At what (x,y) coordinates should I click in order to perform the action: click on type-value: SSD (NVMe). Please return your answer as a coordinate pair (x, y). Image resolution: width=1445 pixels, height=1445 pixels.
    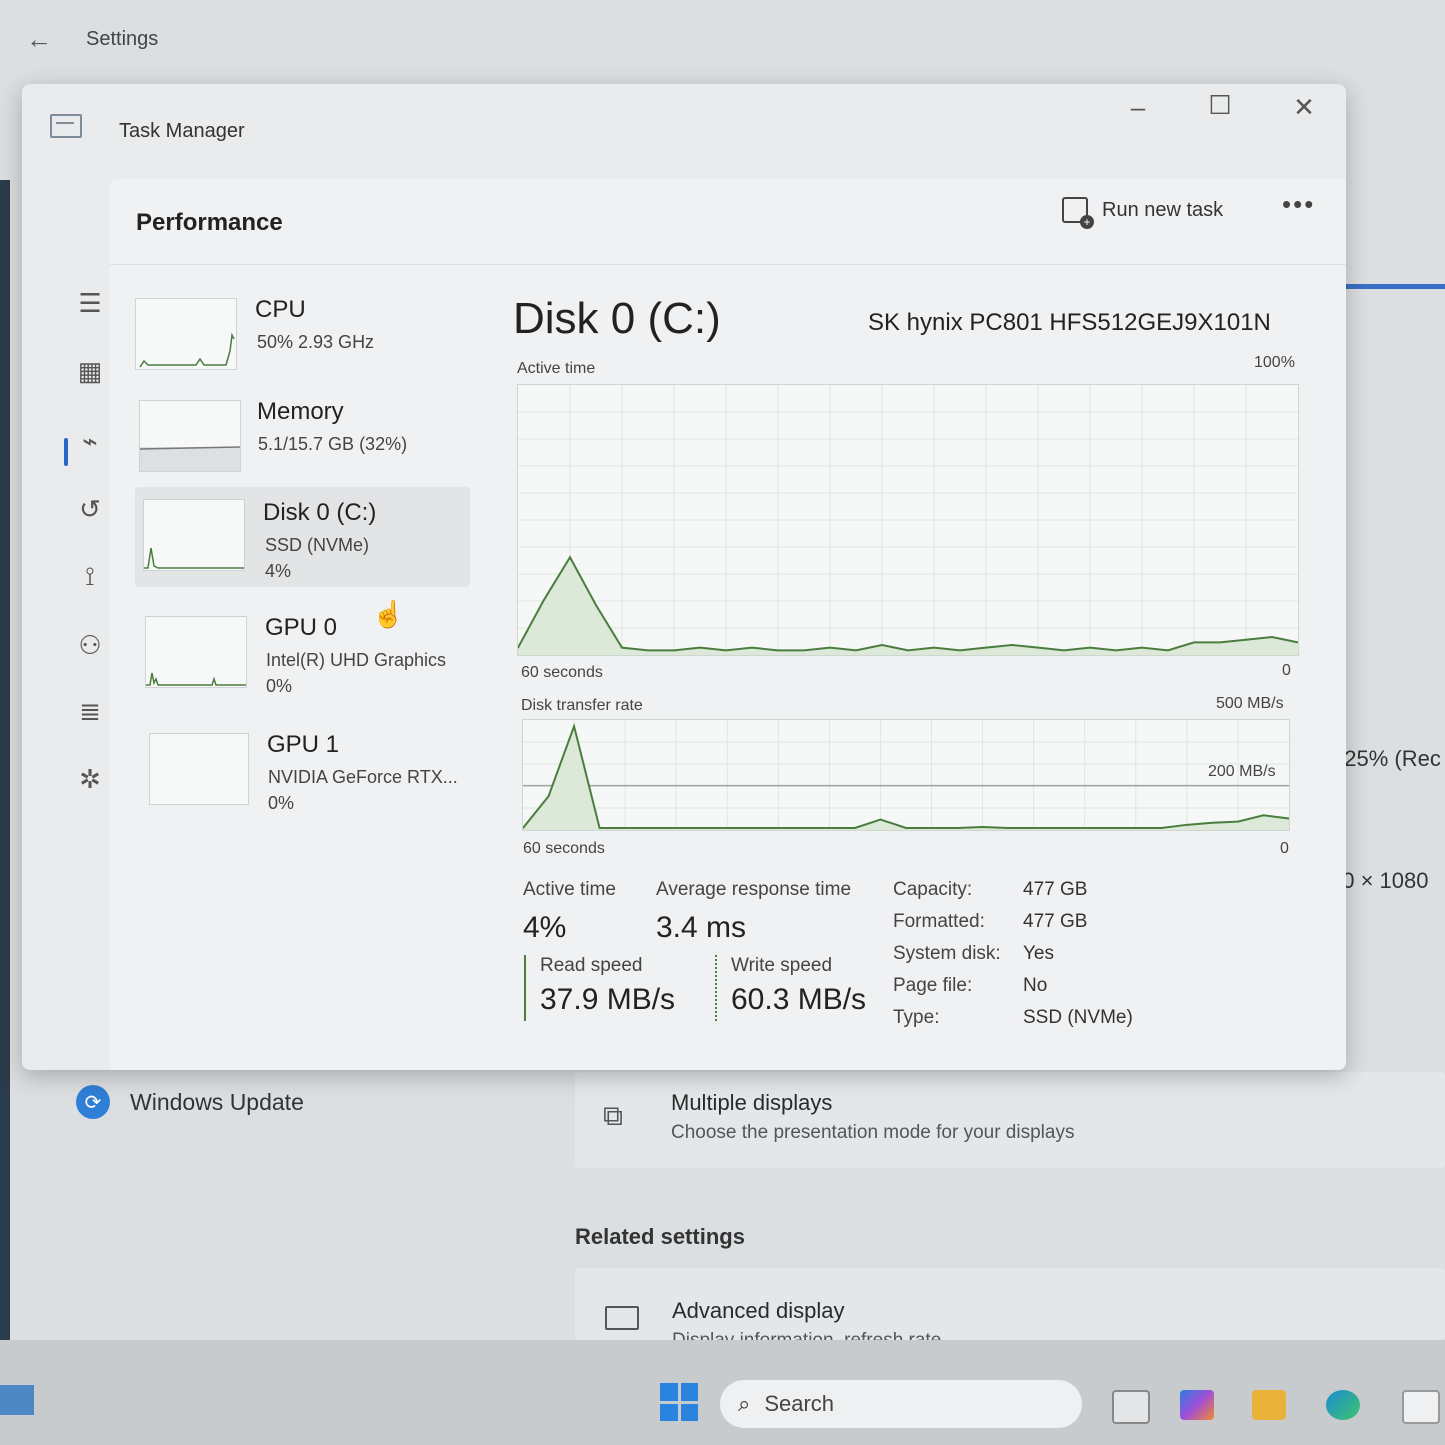
    Looking at the image, I should click on (1078, 1017).